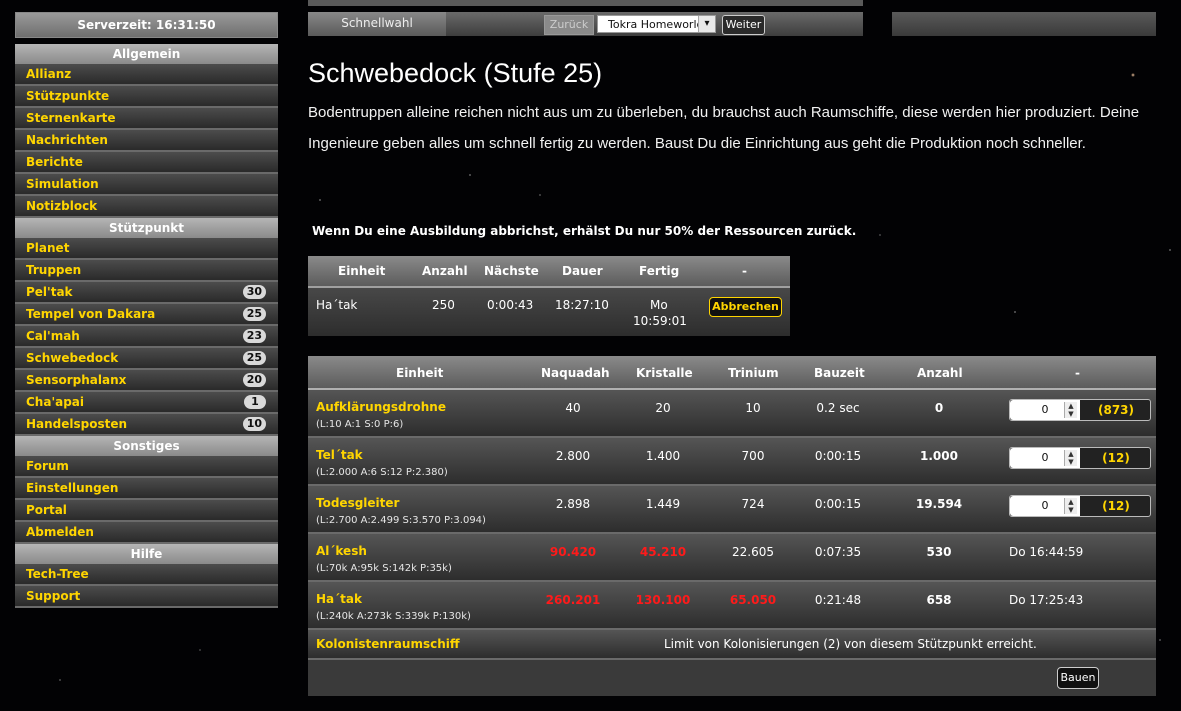 The height and width of the screenshot is (711, 1181). I want to click on cost-kristalle: 130.100, so click(663, 600).